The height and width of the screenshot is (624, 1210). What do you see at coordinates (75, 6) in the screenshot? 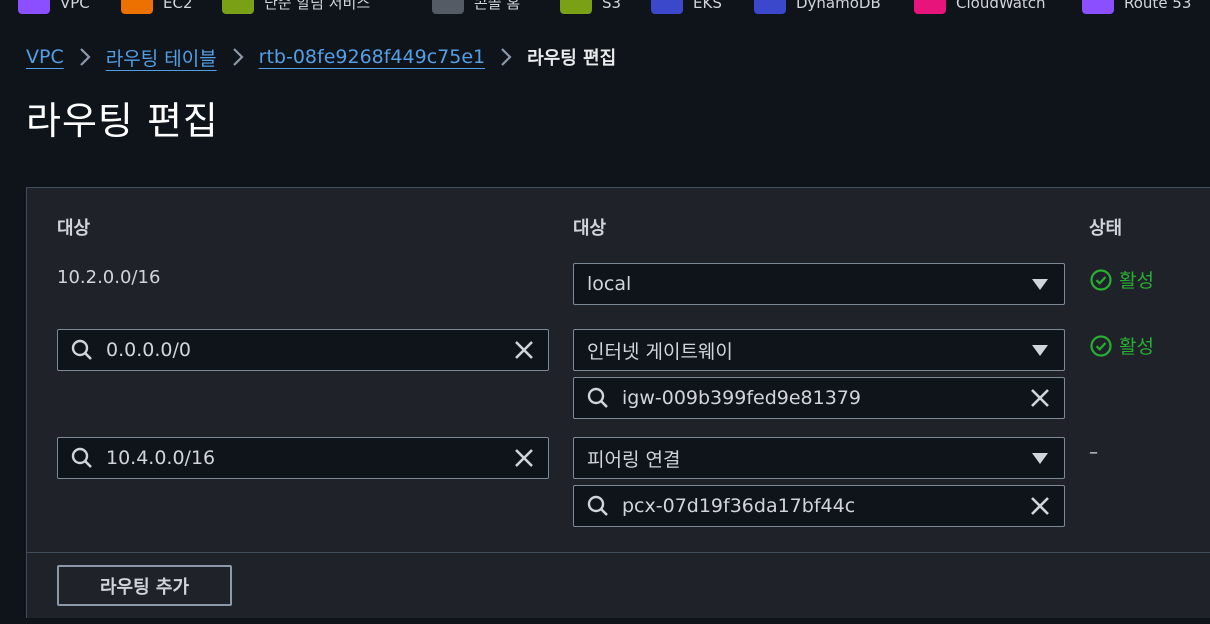
I see `service-label: VPC` at bounding box center [75, 6].